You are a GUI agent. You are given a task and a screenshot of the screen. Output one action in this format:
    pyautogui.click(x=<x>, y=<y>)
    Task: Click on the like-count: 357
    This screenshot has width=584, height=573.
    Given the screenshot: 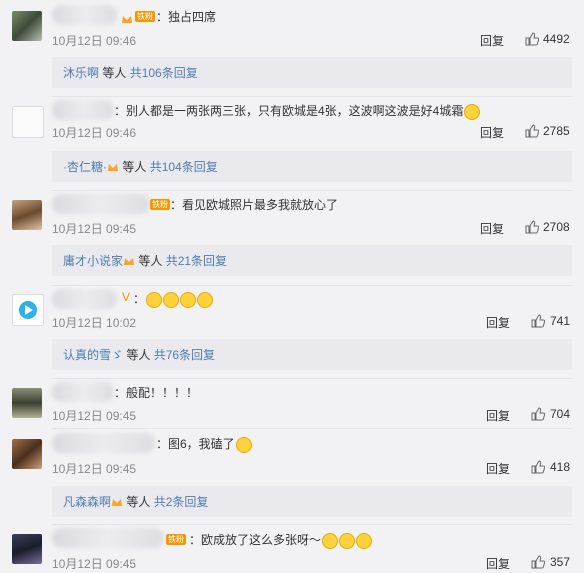 What is the action you would take?
    pyautogui.click(x=560, y=562)
    